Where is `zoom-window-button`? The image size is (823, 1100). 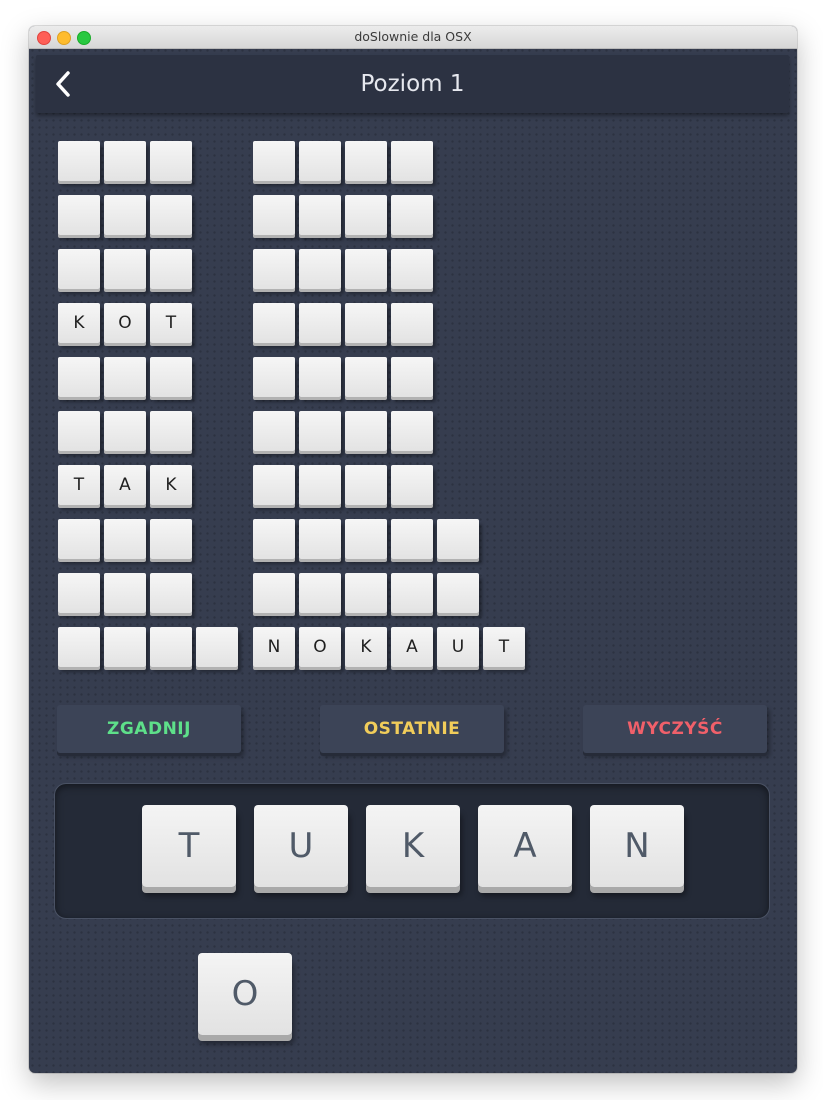 zoom-window-button is located at coordinates (84, 38).